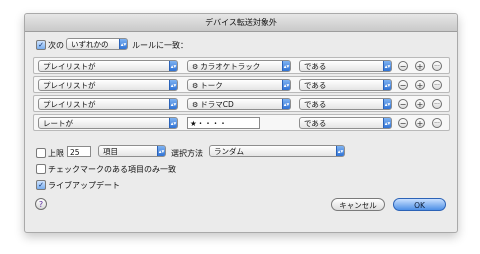 This screenshot has width=480, height=254. What do you see at coordinates (41, 153) in the screenshot?
I see `limit-checkbox` at bounding box center [41, 153].